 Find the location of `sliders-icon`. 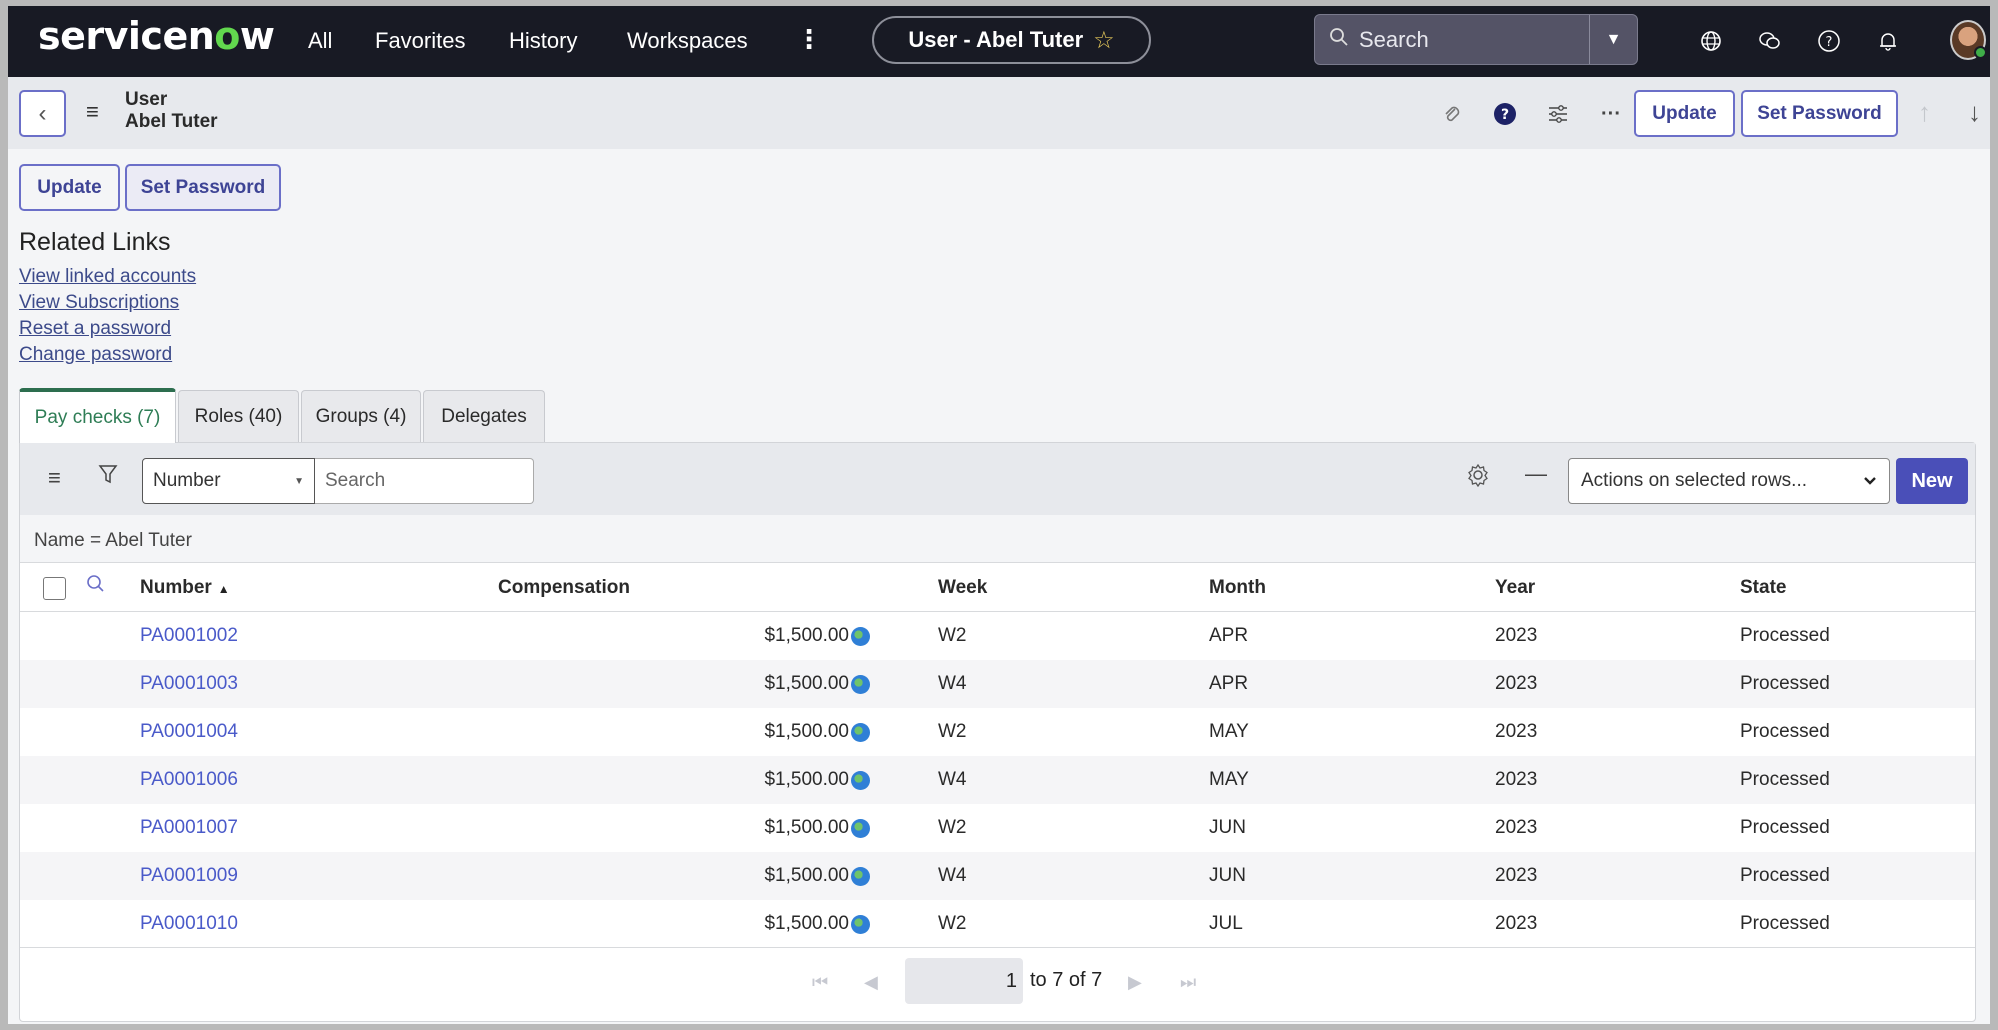

sliders-icon is located at coordinates (1558, 114).